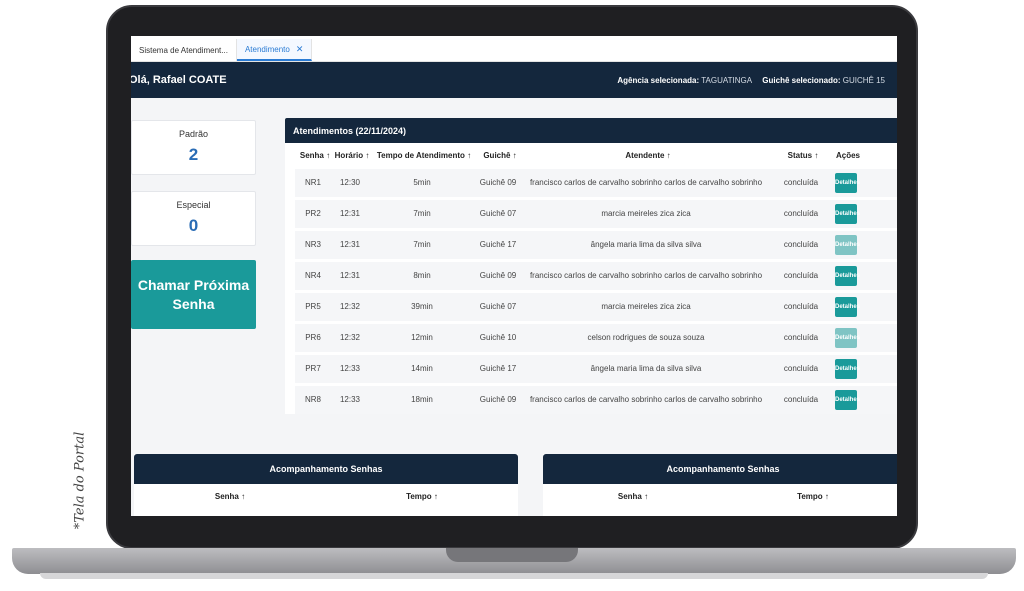 This screenshot has height=591, width=1024. What do you see at coordinates (179, 80) in the screenshot?
I see `greeting: Olá, Rafael COATE` at bounding box center [179, 80].